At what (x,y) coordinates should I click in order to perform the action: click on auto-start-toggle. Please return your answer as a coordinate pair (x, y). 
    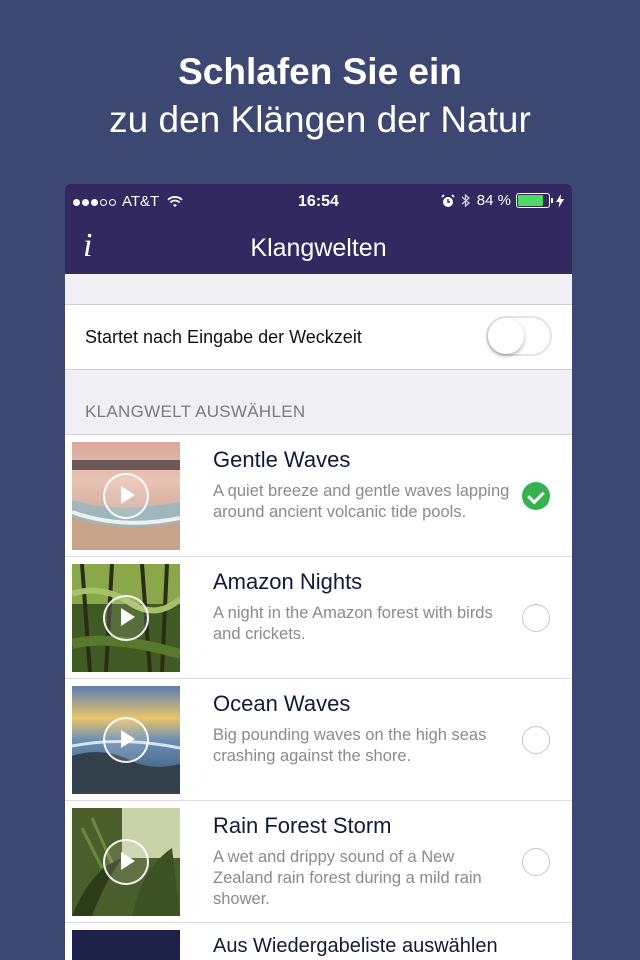
    Looking at the image, I should click on (519, 336).